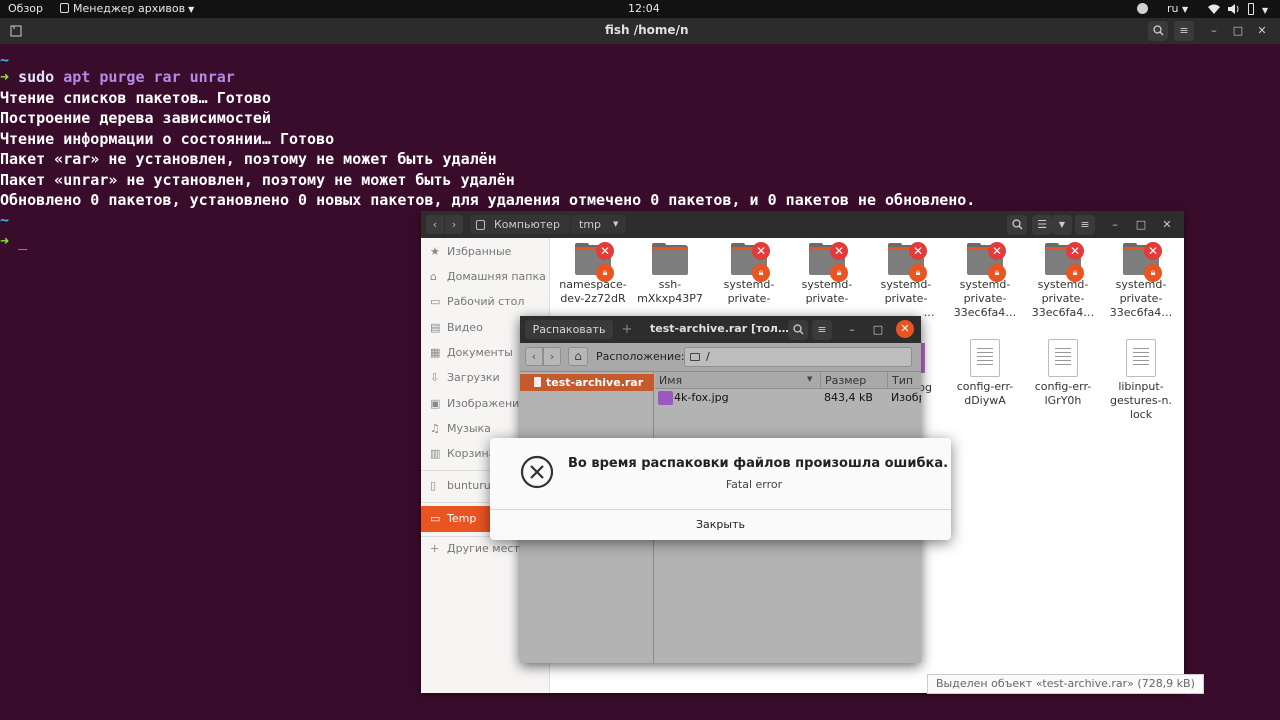 This screenshot has width=1280, height=720. What do you see at coordinates (1234, 10) in the screenshot?
I see `volume-icon` at bounding box center [1234, 10].